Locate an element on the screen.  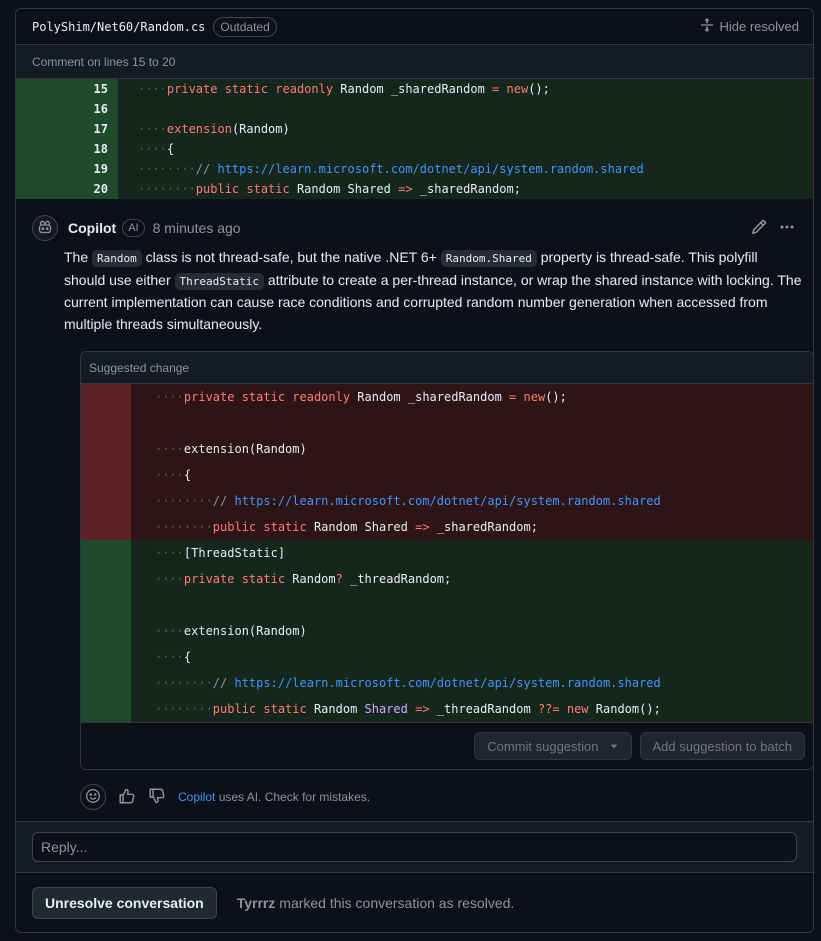
code-line: ····{ is located at coordinates (465, 149).